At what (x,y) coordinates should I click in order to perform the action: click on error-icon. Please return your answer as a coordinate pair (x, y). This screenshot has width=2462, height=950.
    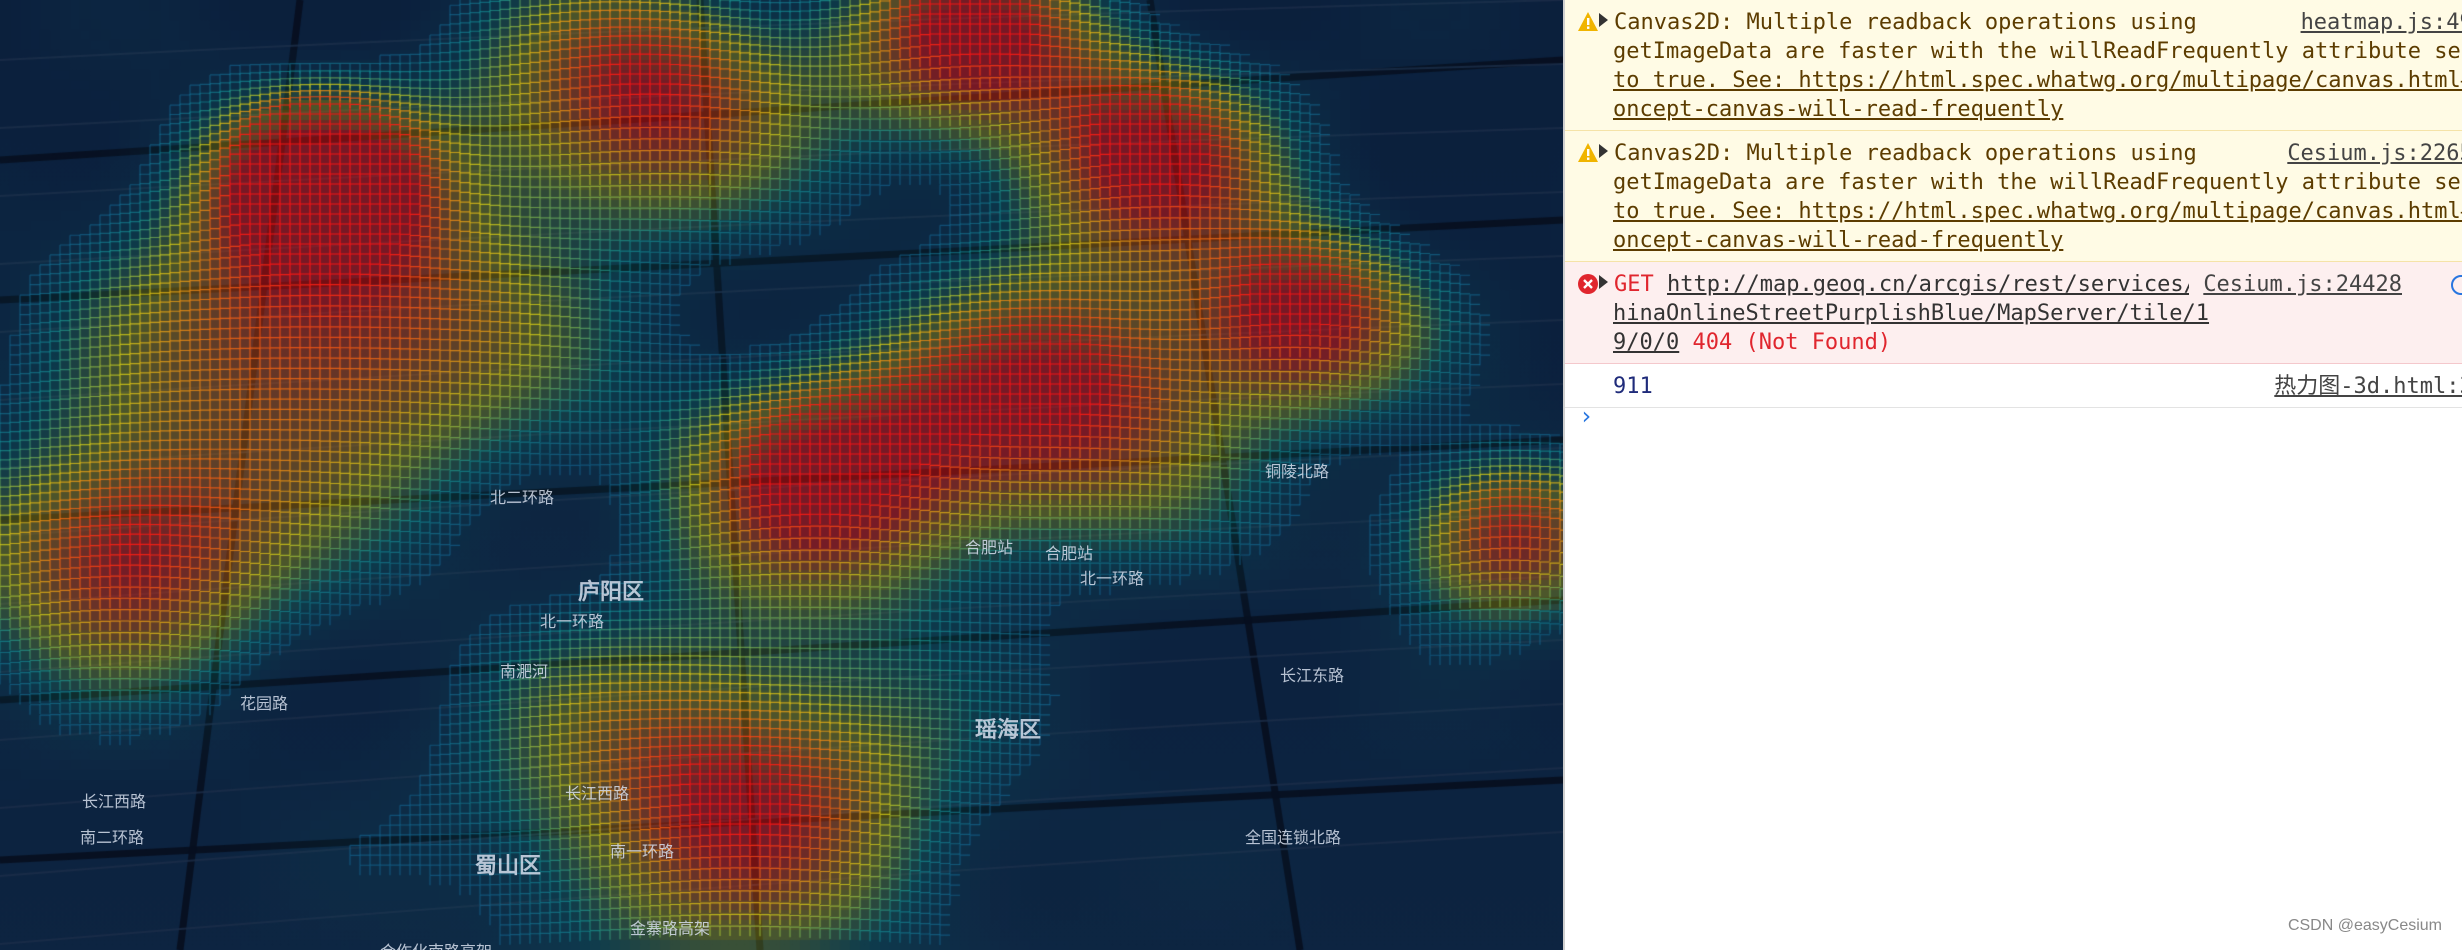
    Looking at the image, I should click on (1588, 284).